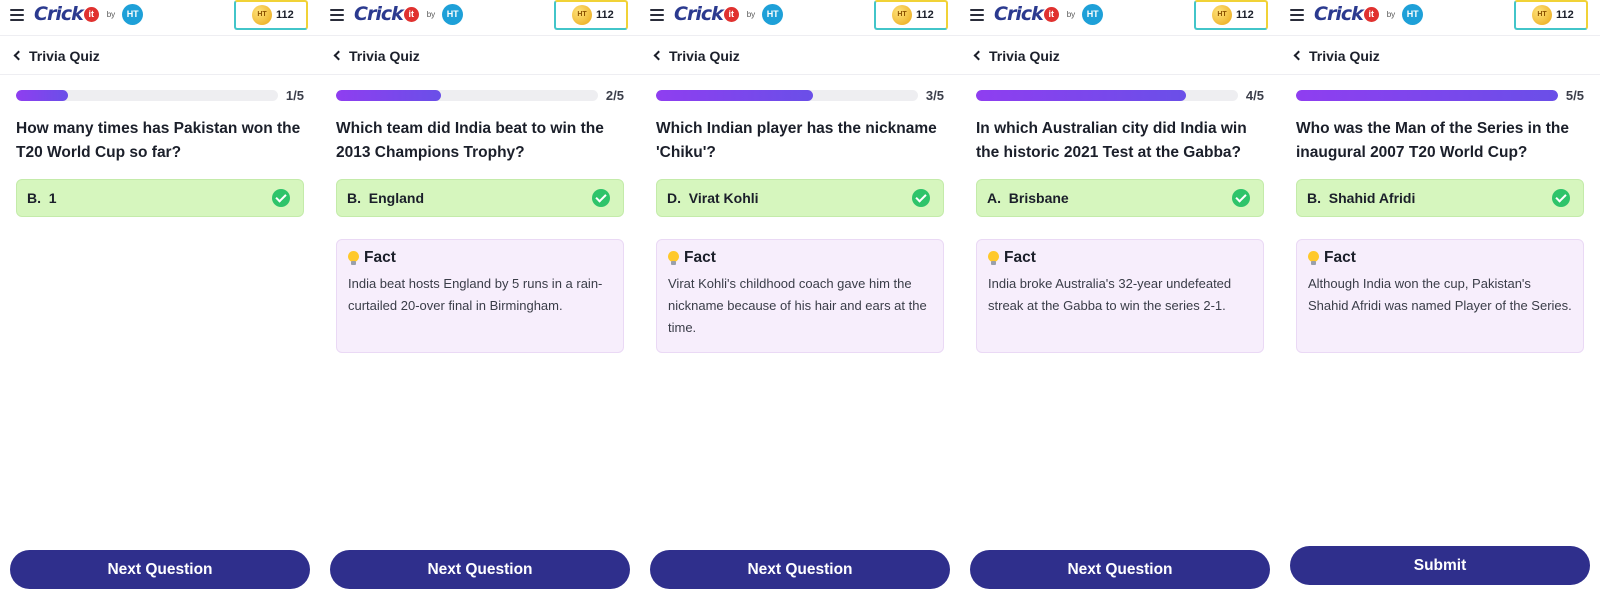 Image resolution: width=1600 pixels, height=589 pixels. I want to click on answer-text: B. Shahid Afridi, so click(1361, 198).